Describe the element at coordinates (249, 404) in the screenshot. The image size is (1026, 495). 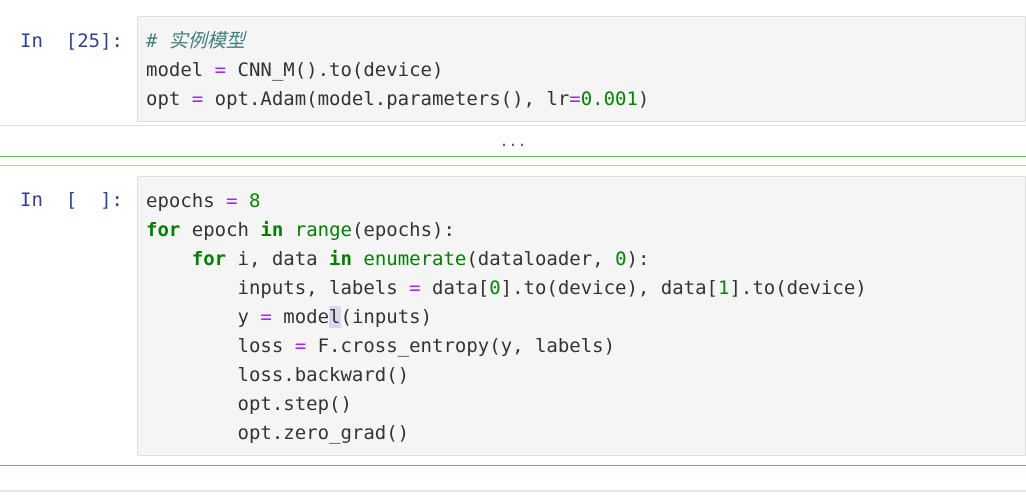
I see `code-line: opt.step()` at that location.